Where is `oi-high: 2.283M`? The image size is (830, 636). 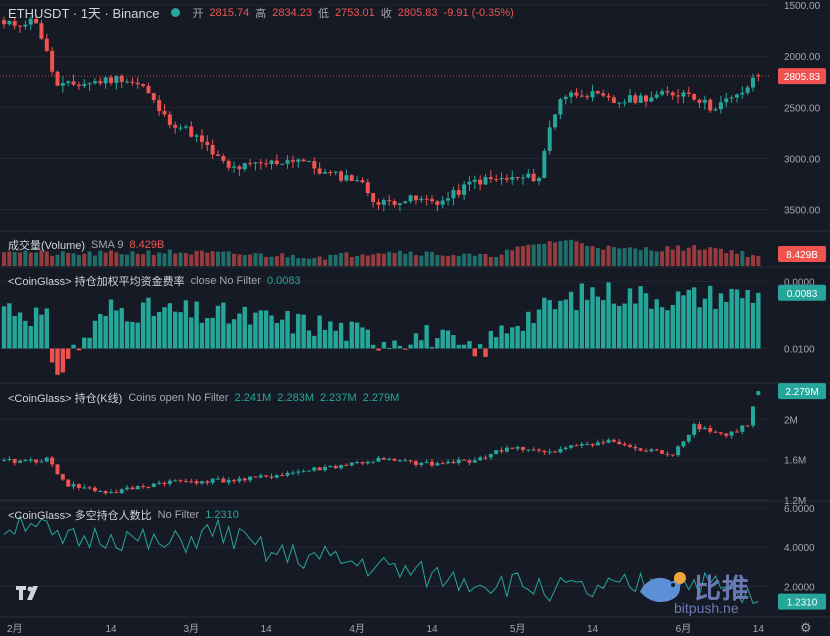 oi-high: 2.283M is located at coordinates (295, 398).